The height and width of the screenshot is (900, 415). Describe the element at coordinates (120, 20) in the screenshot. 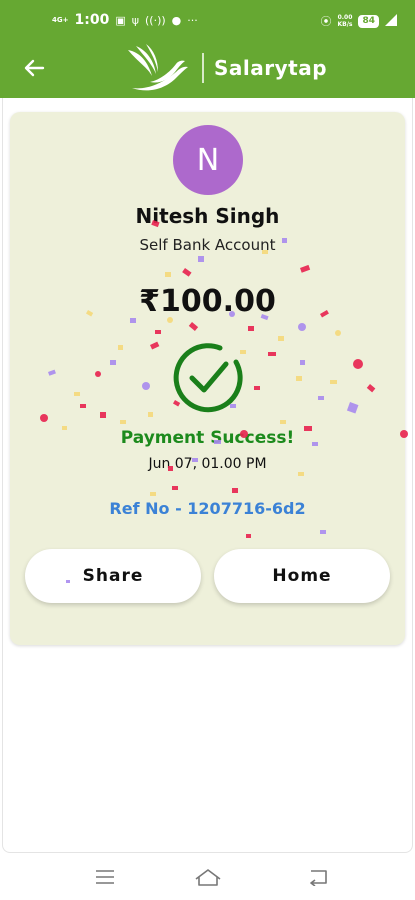

I see `app-notification-icon: ▣` at that location.